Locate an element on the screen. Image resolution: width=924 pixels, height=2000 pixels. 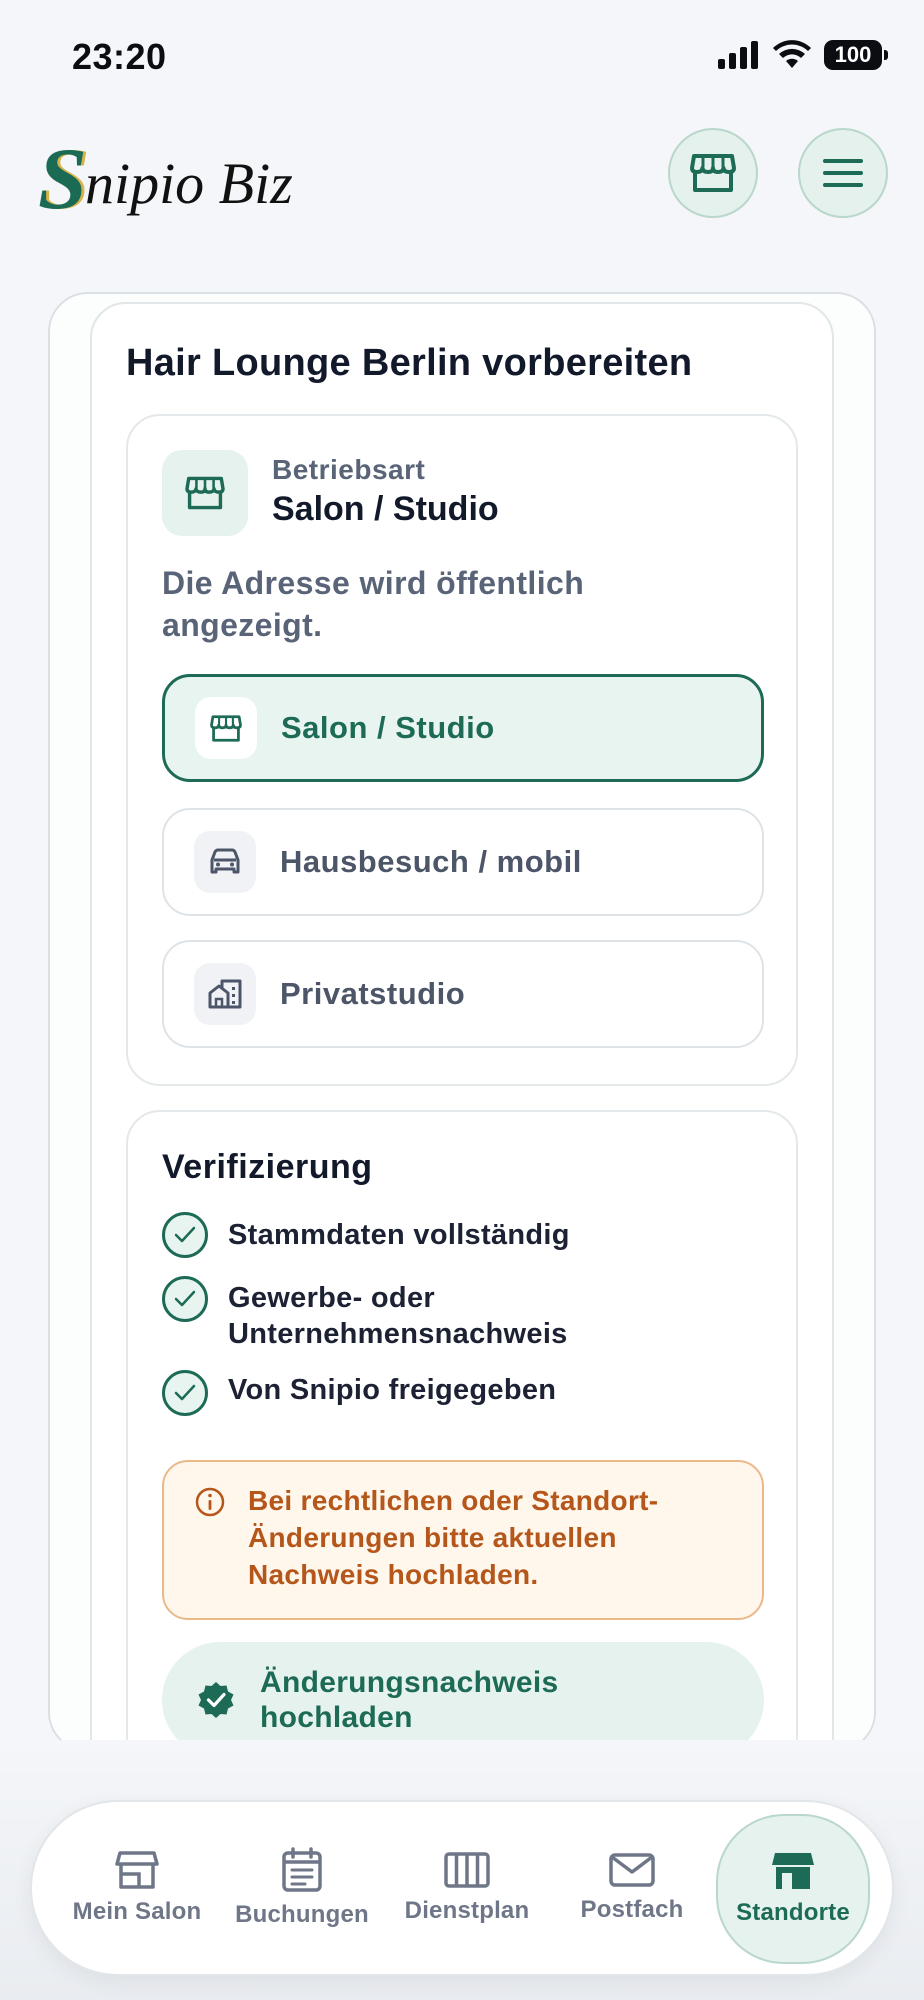
business-type-value: Salon / Studio is located at coordinates (385, 509).